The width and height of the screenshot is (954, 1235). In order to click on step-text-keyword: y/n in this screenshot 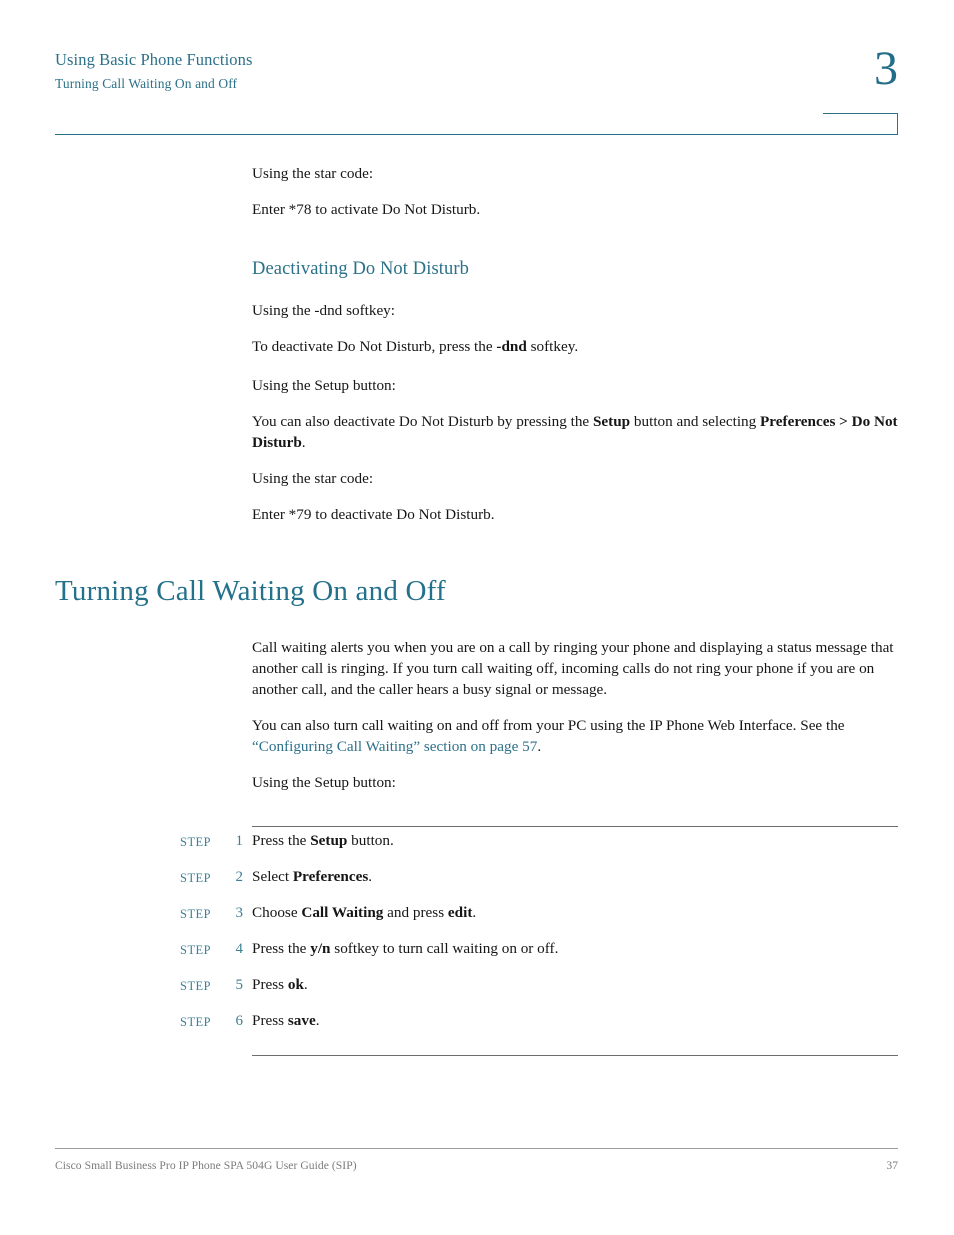, I will do `click(320, 948)`.